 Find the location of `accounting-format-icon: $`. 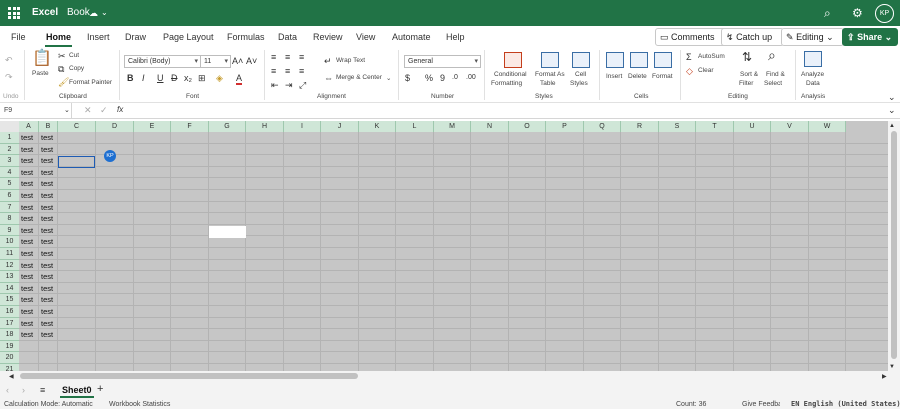

accounting-format-icon: $ is located at coordinates (407, 78).